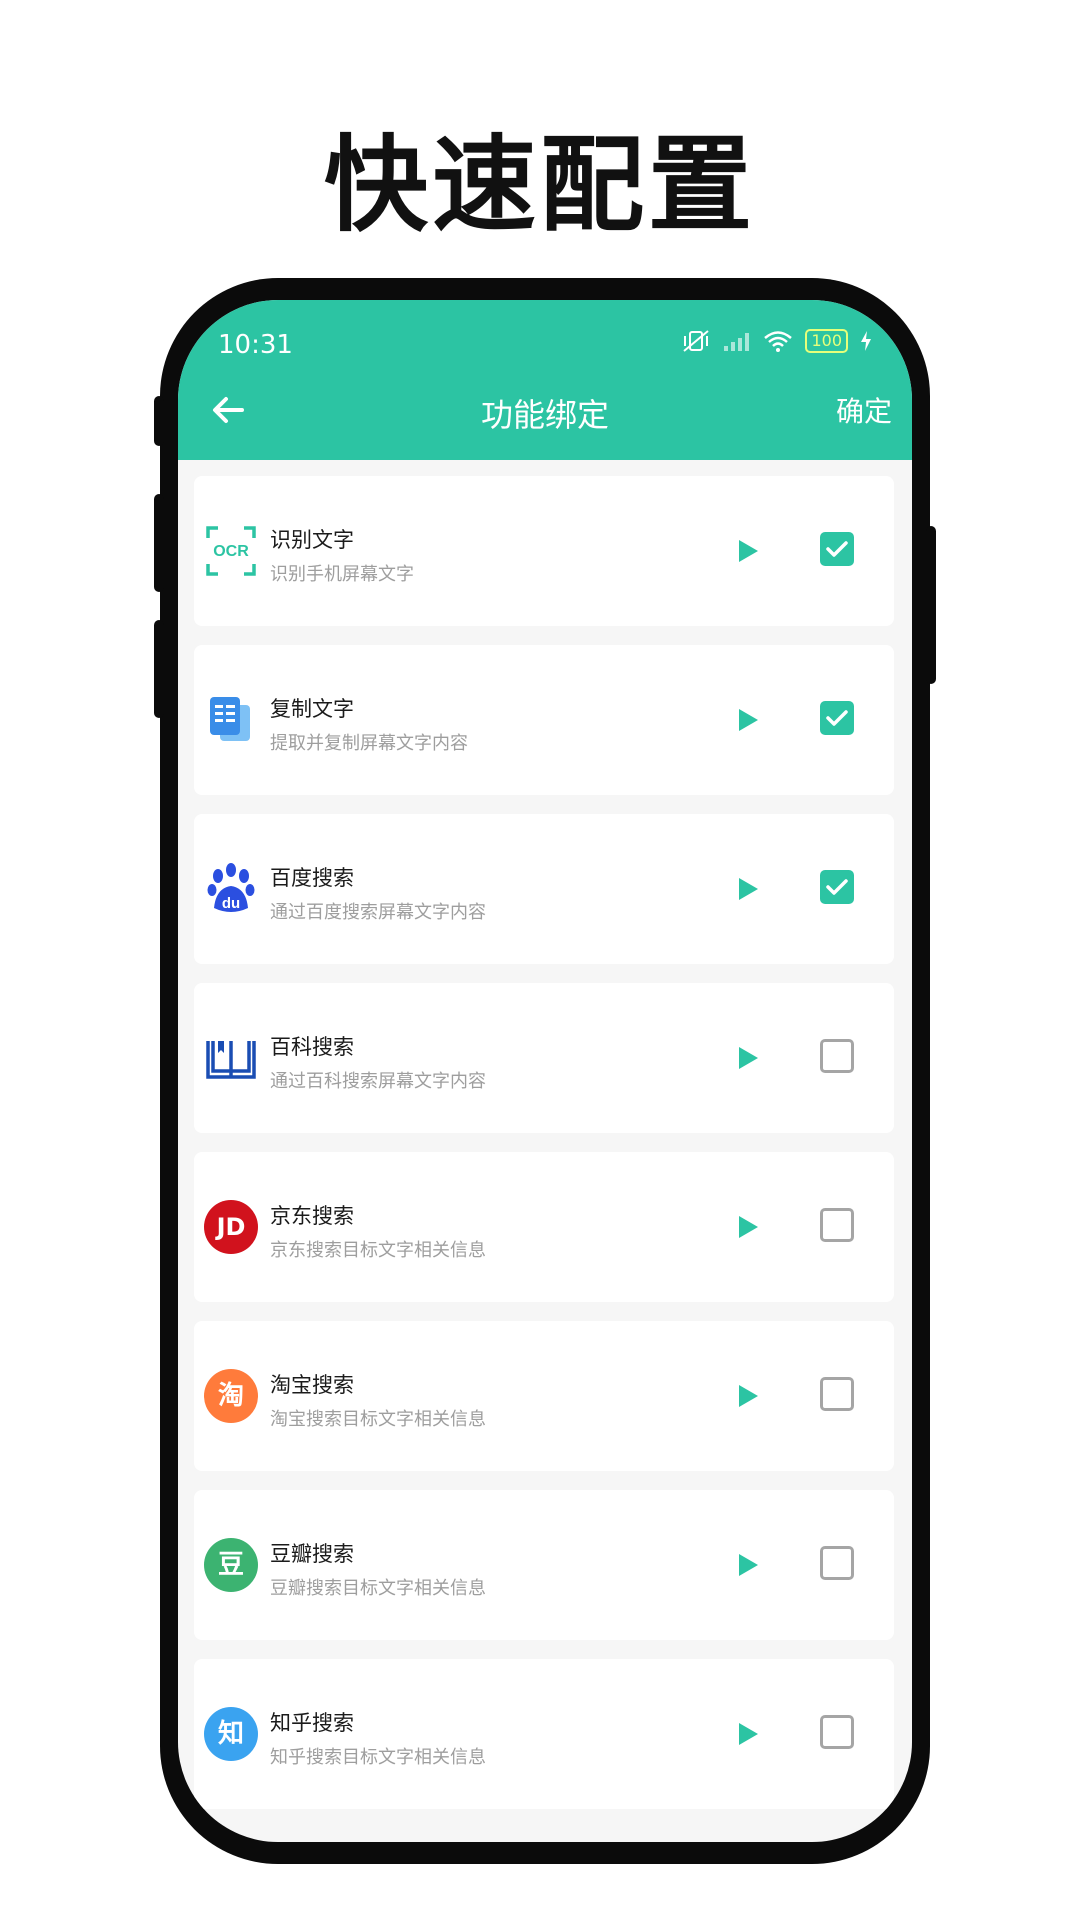  What do you see at coordinates (312, 1385) in the screenshot?
I see `item-title: 淘宝搜索` at bounding box center [312, 1385].